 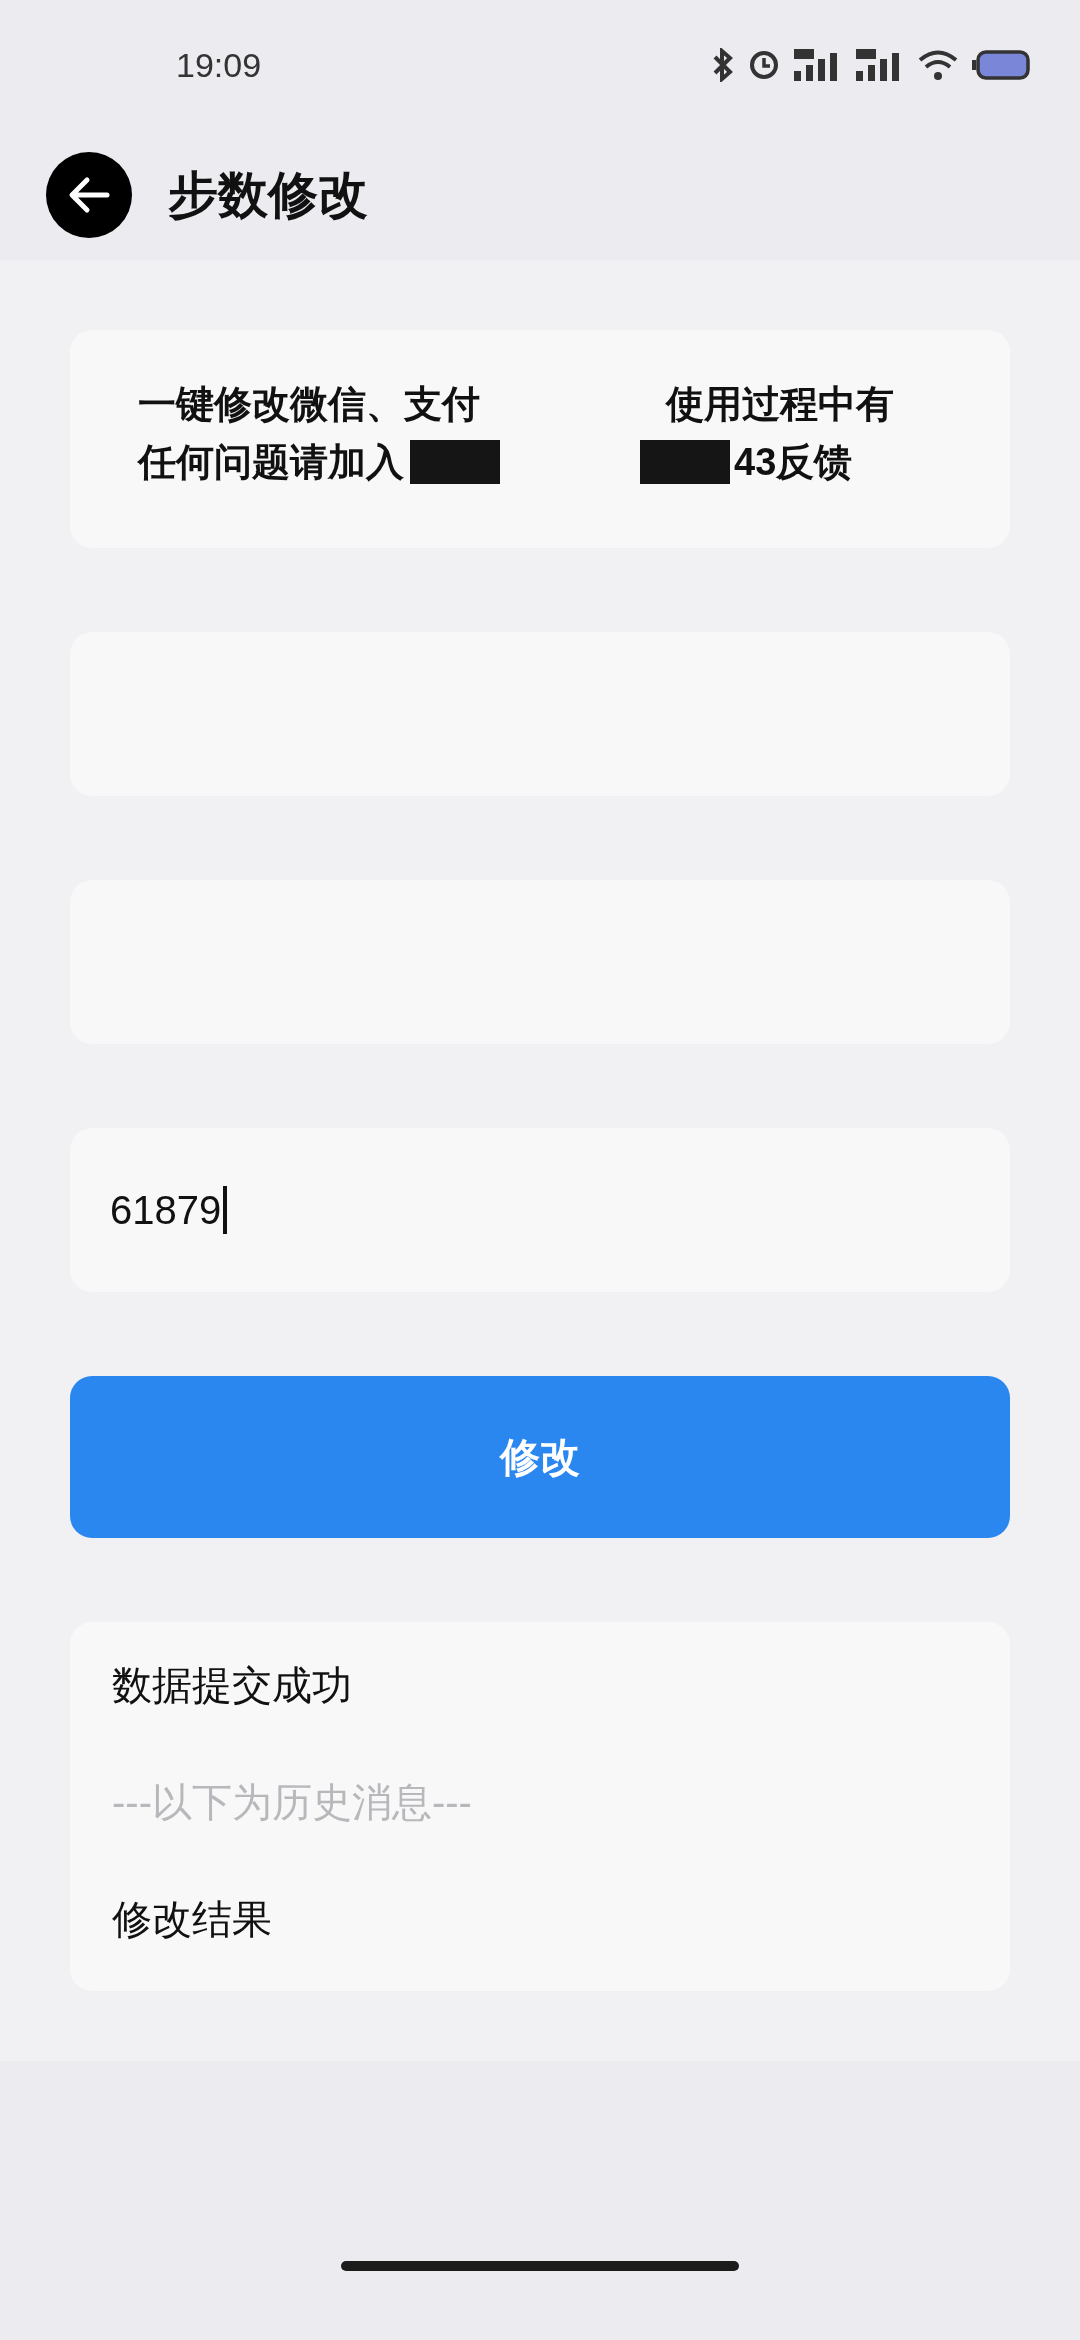 I want to click on status-time: 19:09, so click(x=219, y=65).